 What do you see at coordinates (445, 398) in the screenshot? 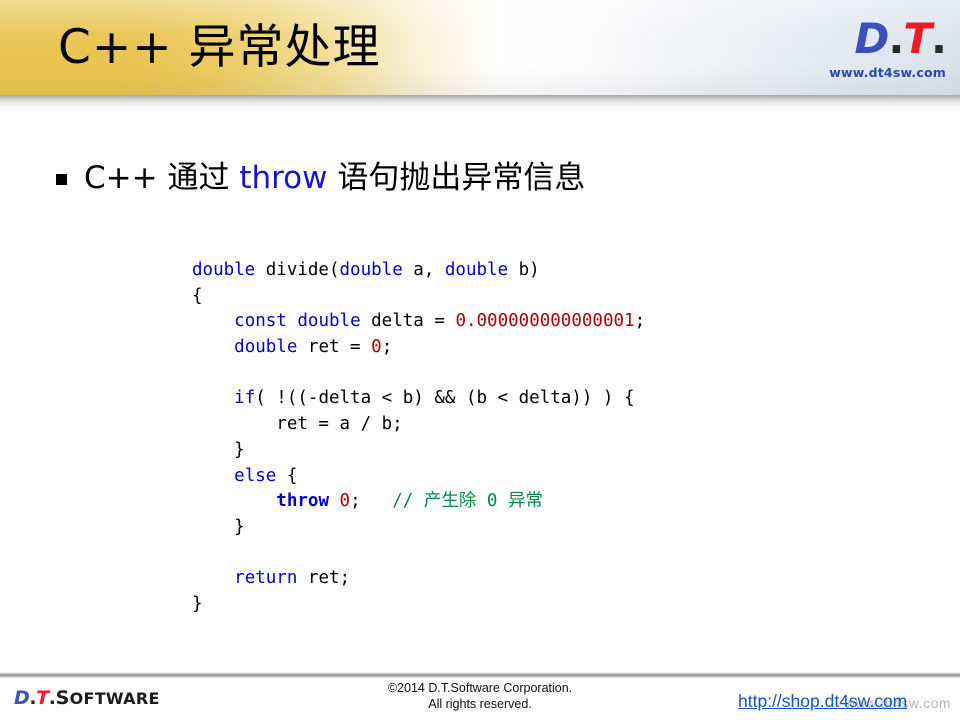
I see `code-token-plain: ( !((-delta < b) && (b < delta)) ) {` at bounding box center [445, 398].